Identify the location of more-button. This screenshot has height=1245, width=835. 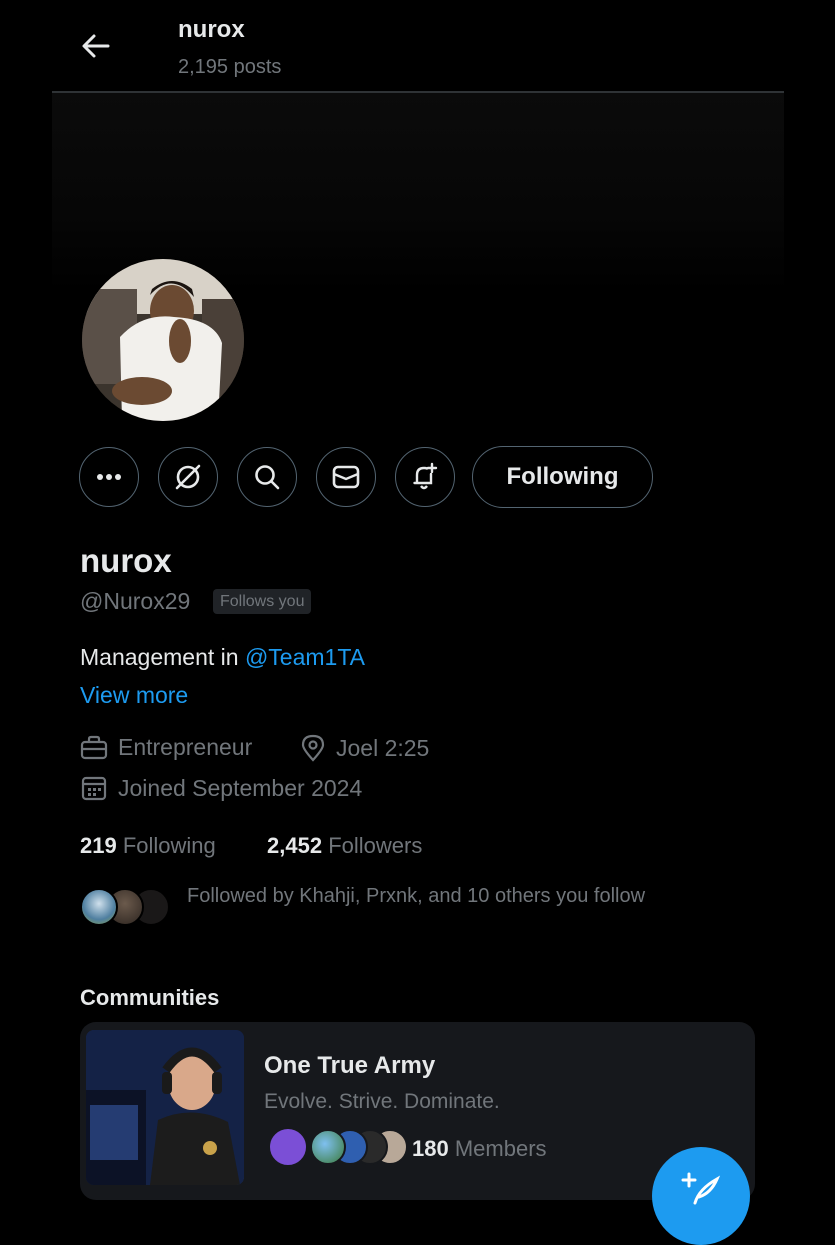
(109, 477).